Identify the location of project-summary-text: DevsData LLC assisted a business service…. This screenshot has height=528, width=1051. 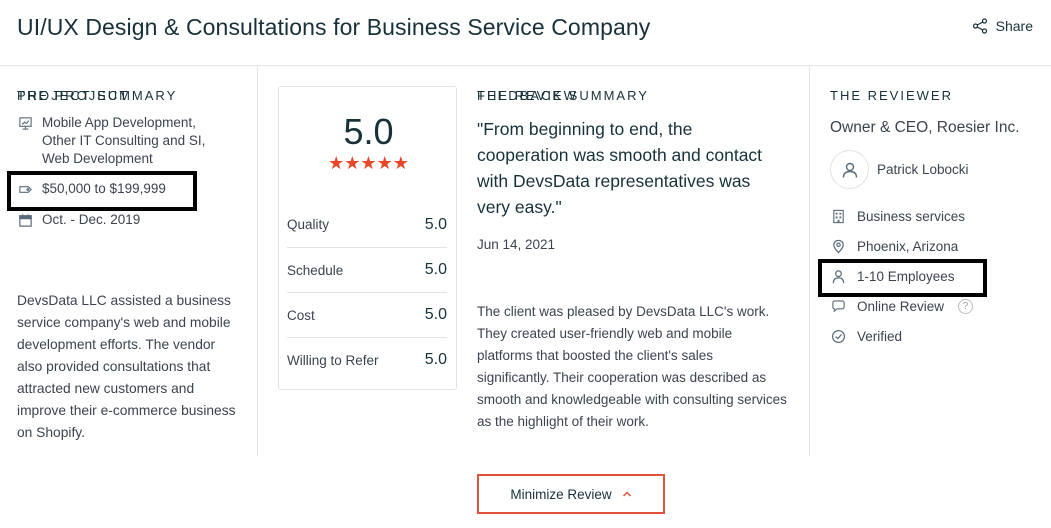
(126, 366).